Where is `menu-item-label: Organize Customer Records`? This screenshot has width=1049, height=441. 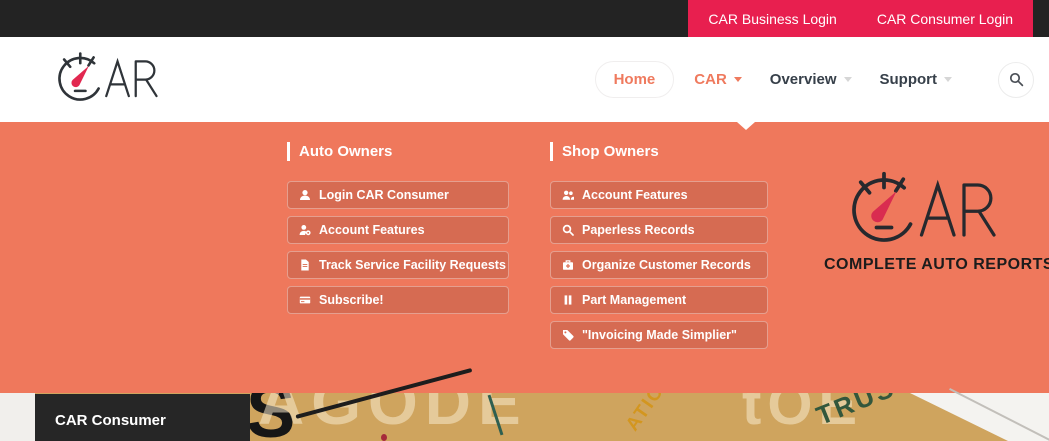
menu-item-label: Organize Customer Records is located at coordinates (666, 265).